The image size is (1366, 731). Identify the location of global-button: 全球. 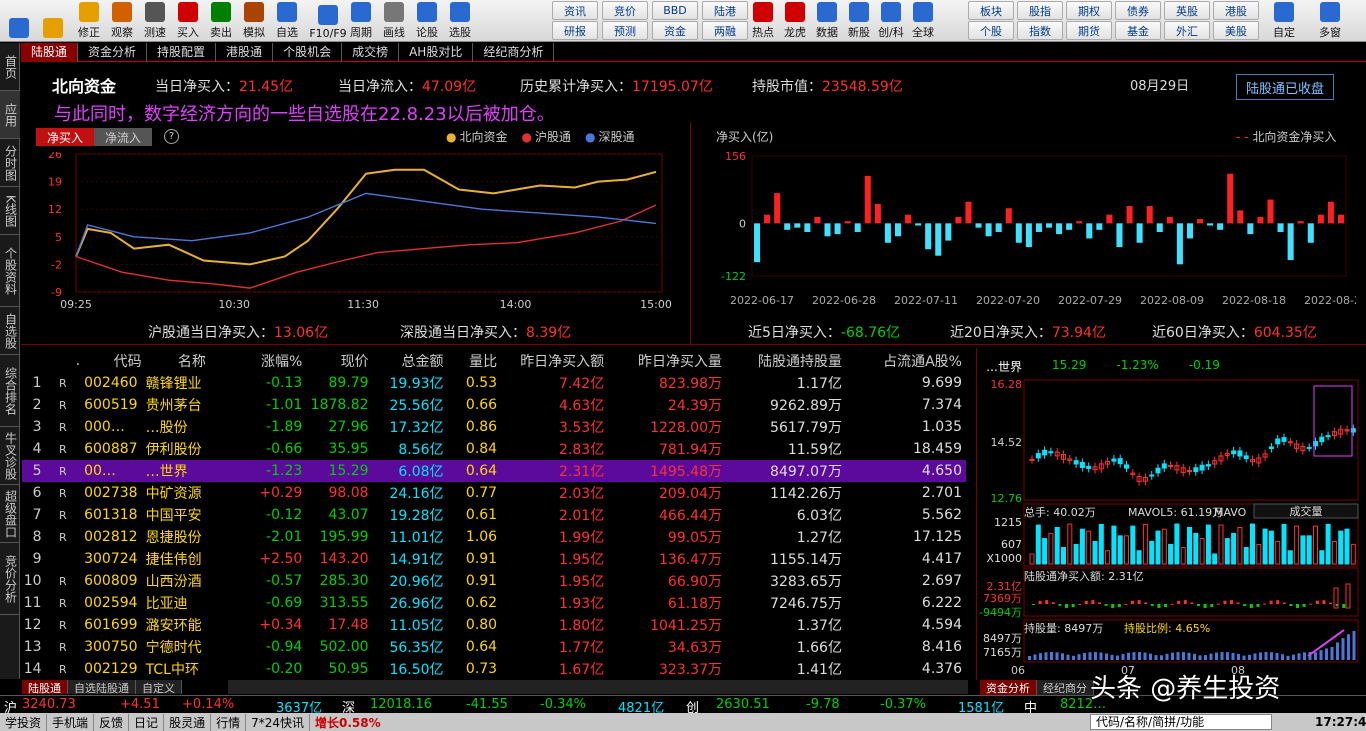
(923, 21).